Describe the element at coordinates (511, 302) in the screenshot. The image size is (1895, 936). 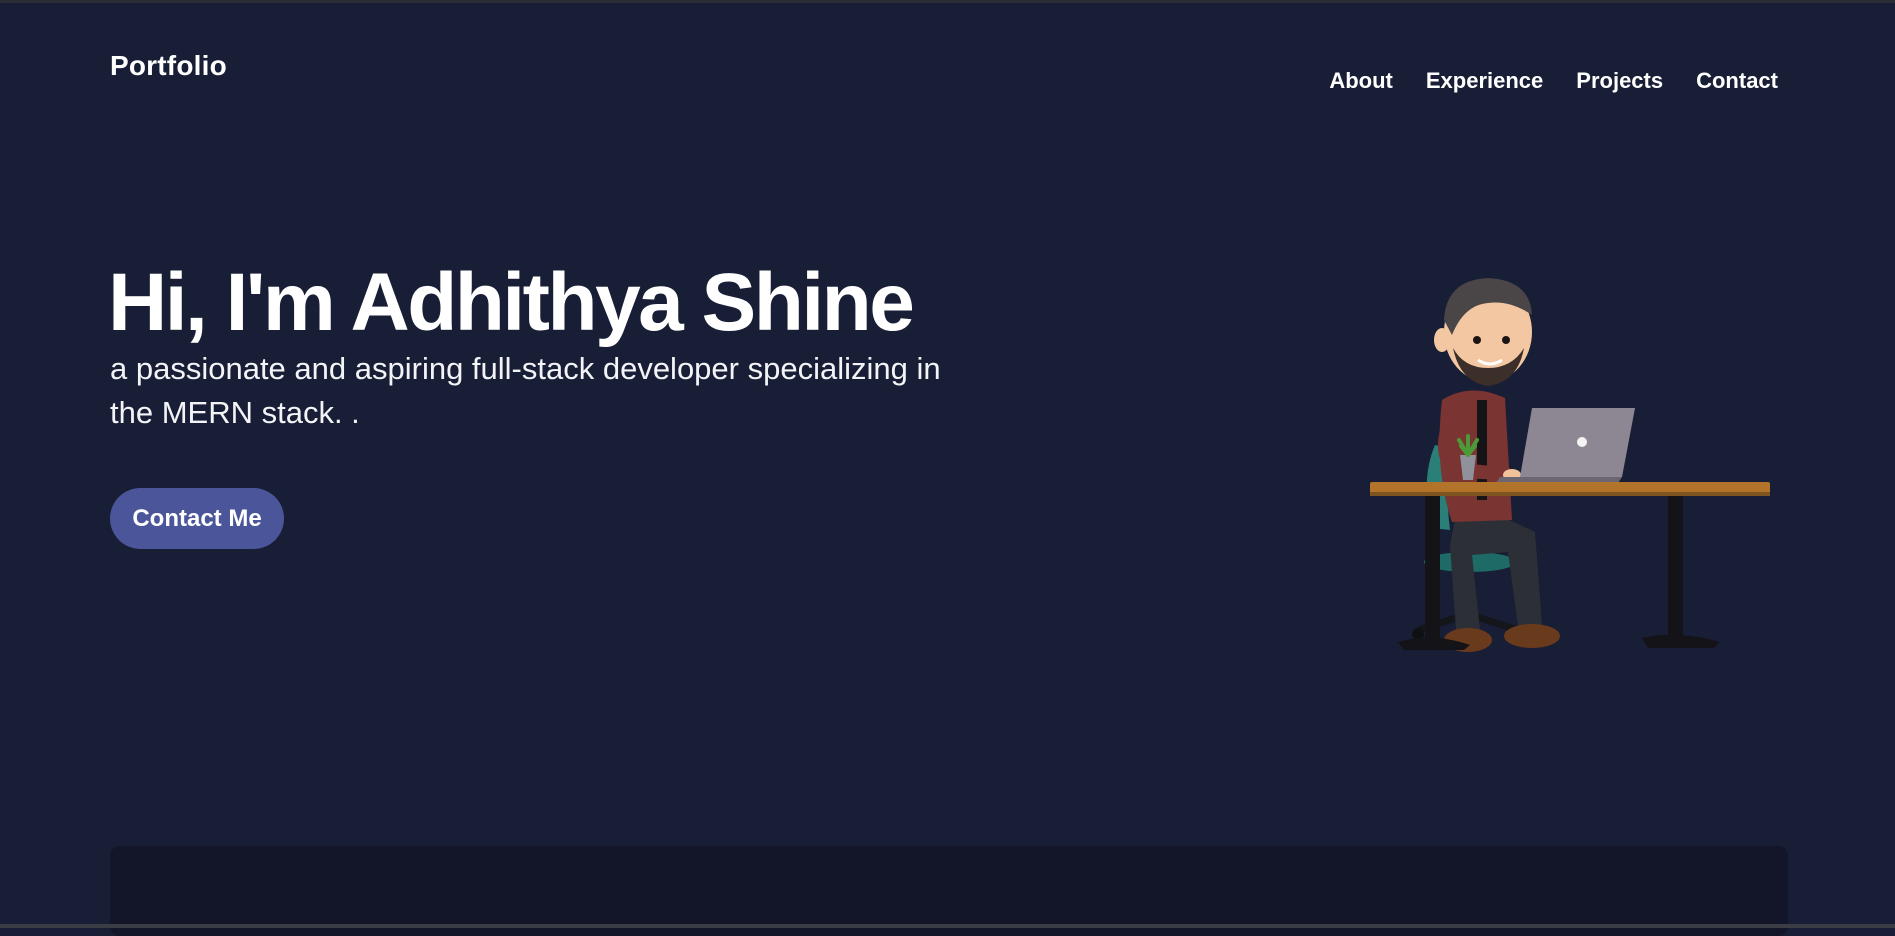
I see `hero-title: Hi, I'm Adhithya Shine` at that location.